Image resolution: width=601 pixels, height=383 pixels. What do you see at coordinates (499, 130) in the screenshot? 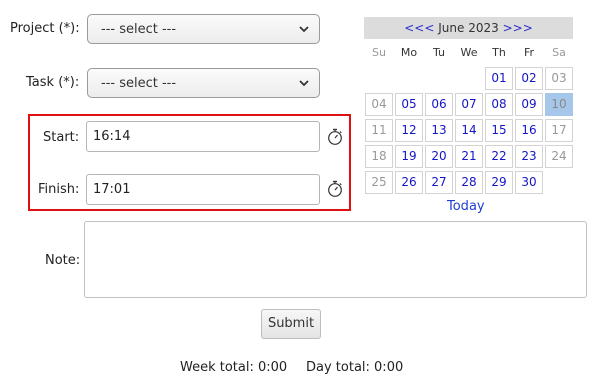
I see `calendar-day: 15` at bounding box center [499, 130].